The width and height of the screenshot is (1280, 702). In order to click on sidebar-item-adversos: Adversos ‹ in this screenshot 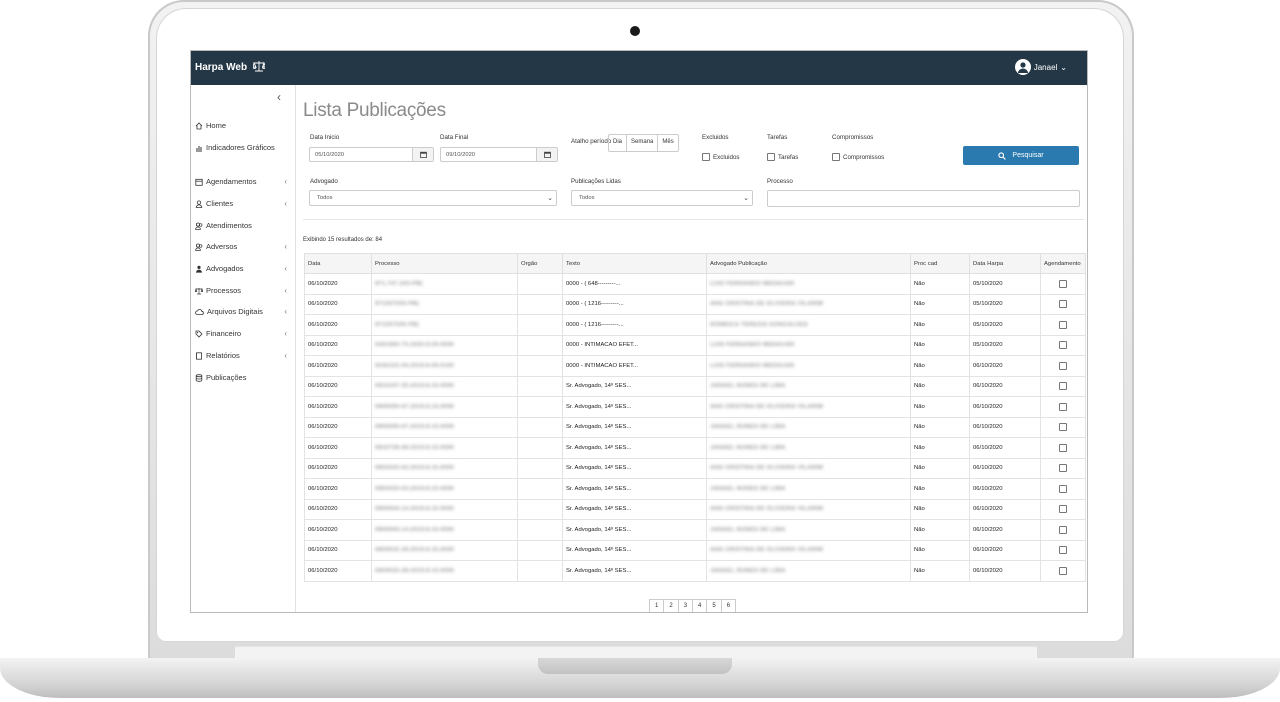, I will do `click(241, 246)`.